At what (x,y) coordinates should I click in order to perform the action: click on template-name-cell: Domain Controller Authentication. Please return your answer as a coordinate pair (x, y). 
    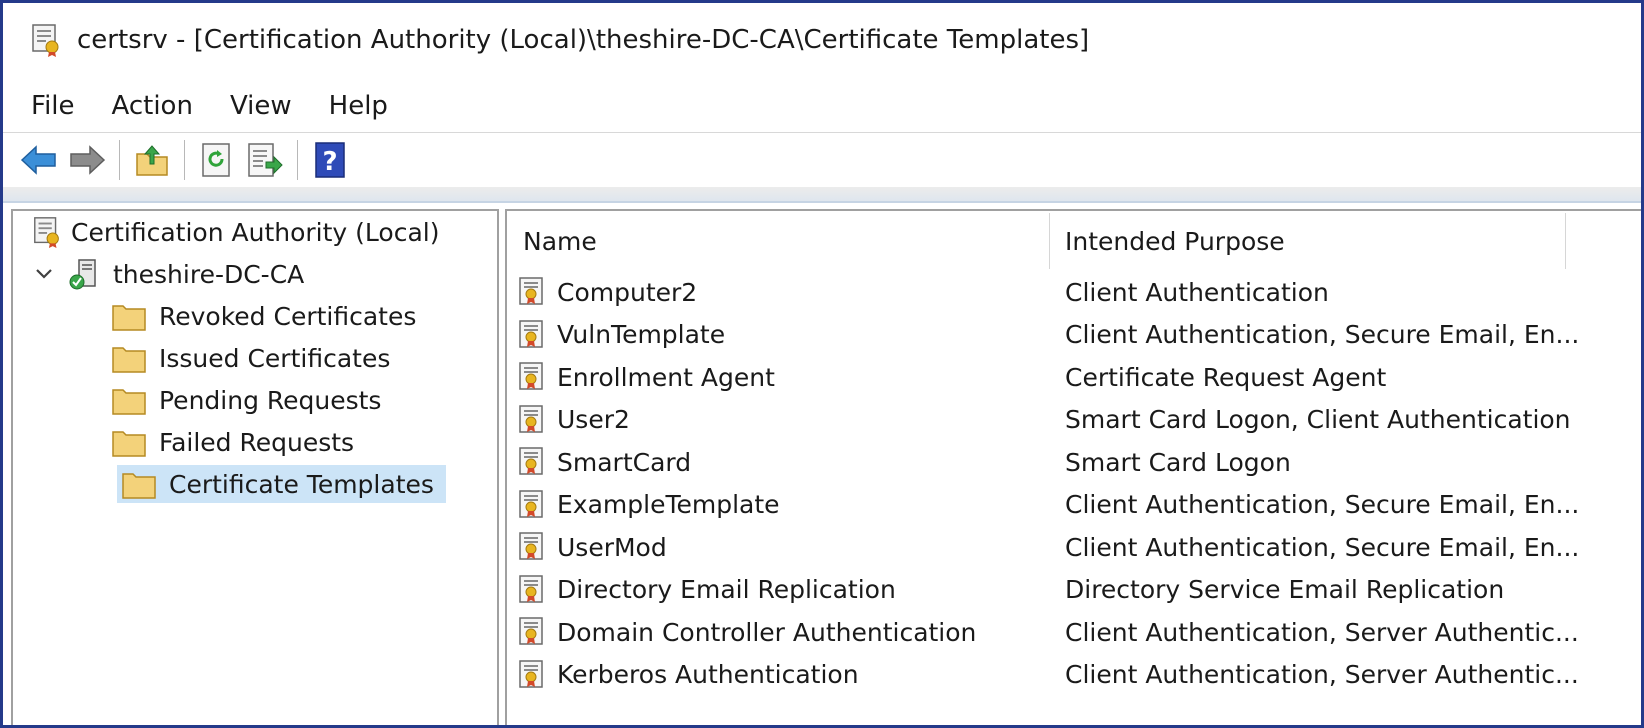
    Looking at the image, I should click on (746, 632).